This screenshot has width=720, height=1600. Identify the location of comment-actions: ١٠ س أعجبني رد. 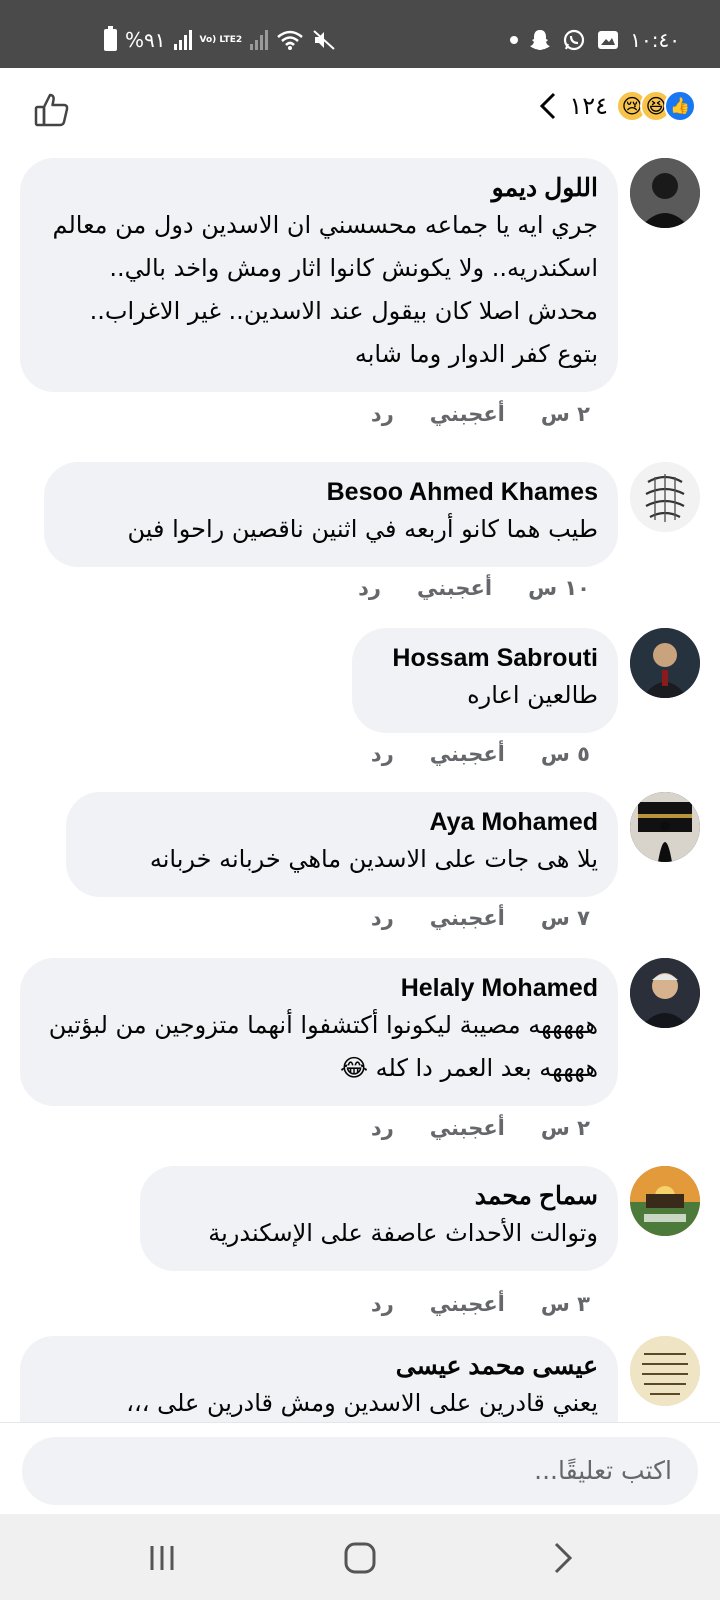
(474, 588).